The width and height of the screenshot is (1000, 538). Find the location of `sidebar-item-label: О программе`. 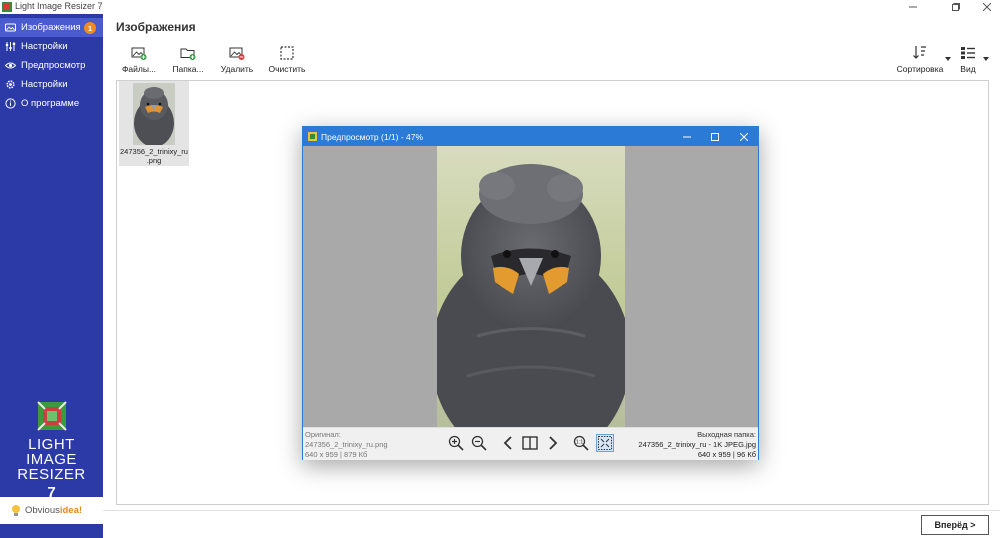

sidebar-item-label: О программе is located at coordinates (50, 103).